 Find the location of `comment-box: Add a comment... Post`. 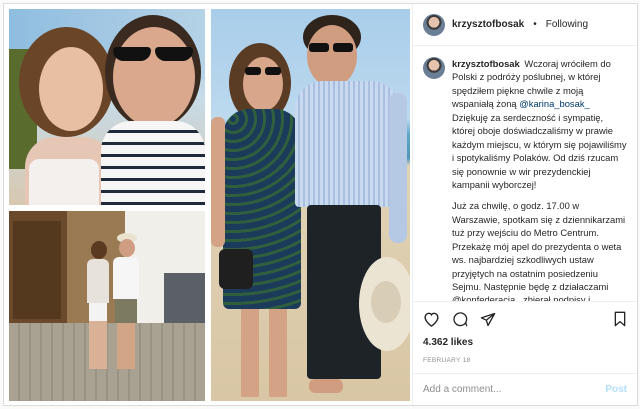

comment-box: Add a comment... Post is located at coordinates (525, 389).